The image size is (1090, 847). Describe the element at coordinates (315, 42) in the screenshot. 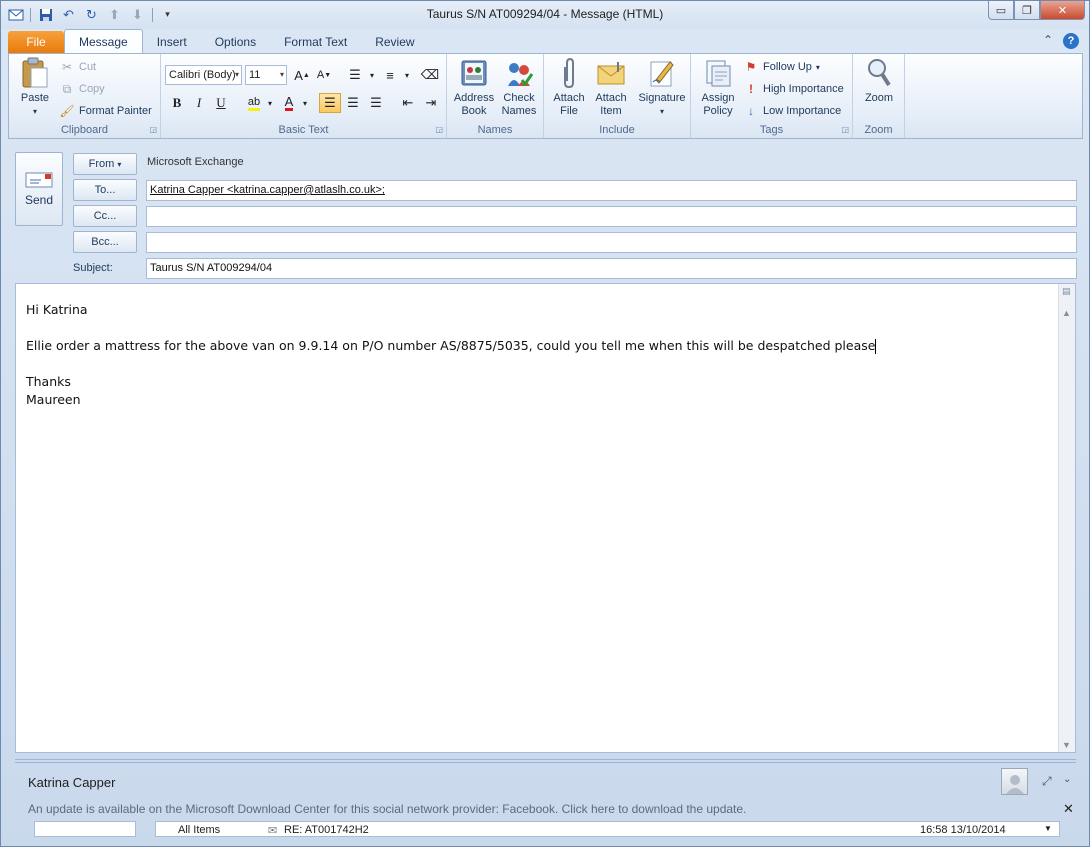

I see `tab-format-text: Format Text` at that location.